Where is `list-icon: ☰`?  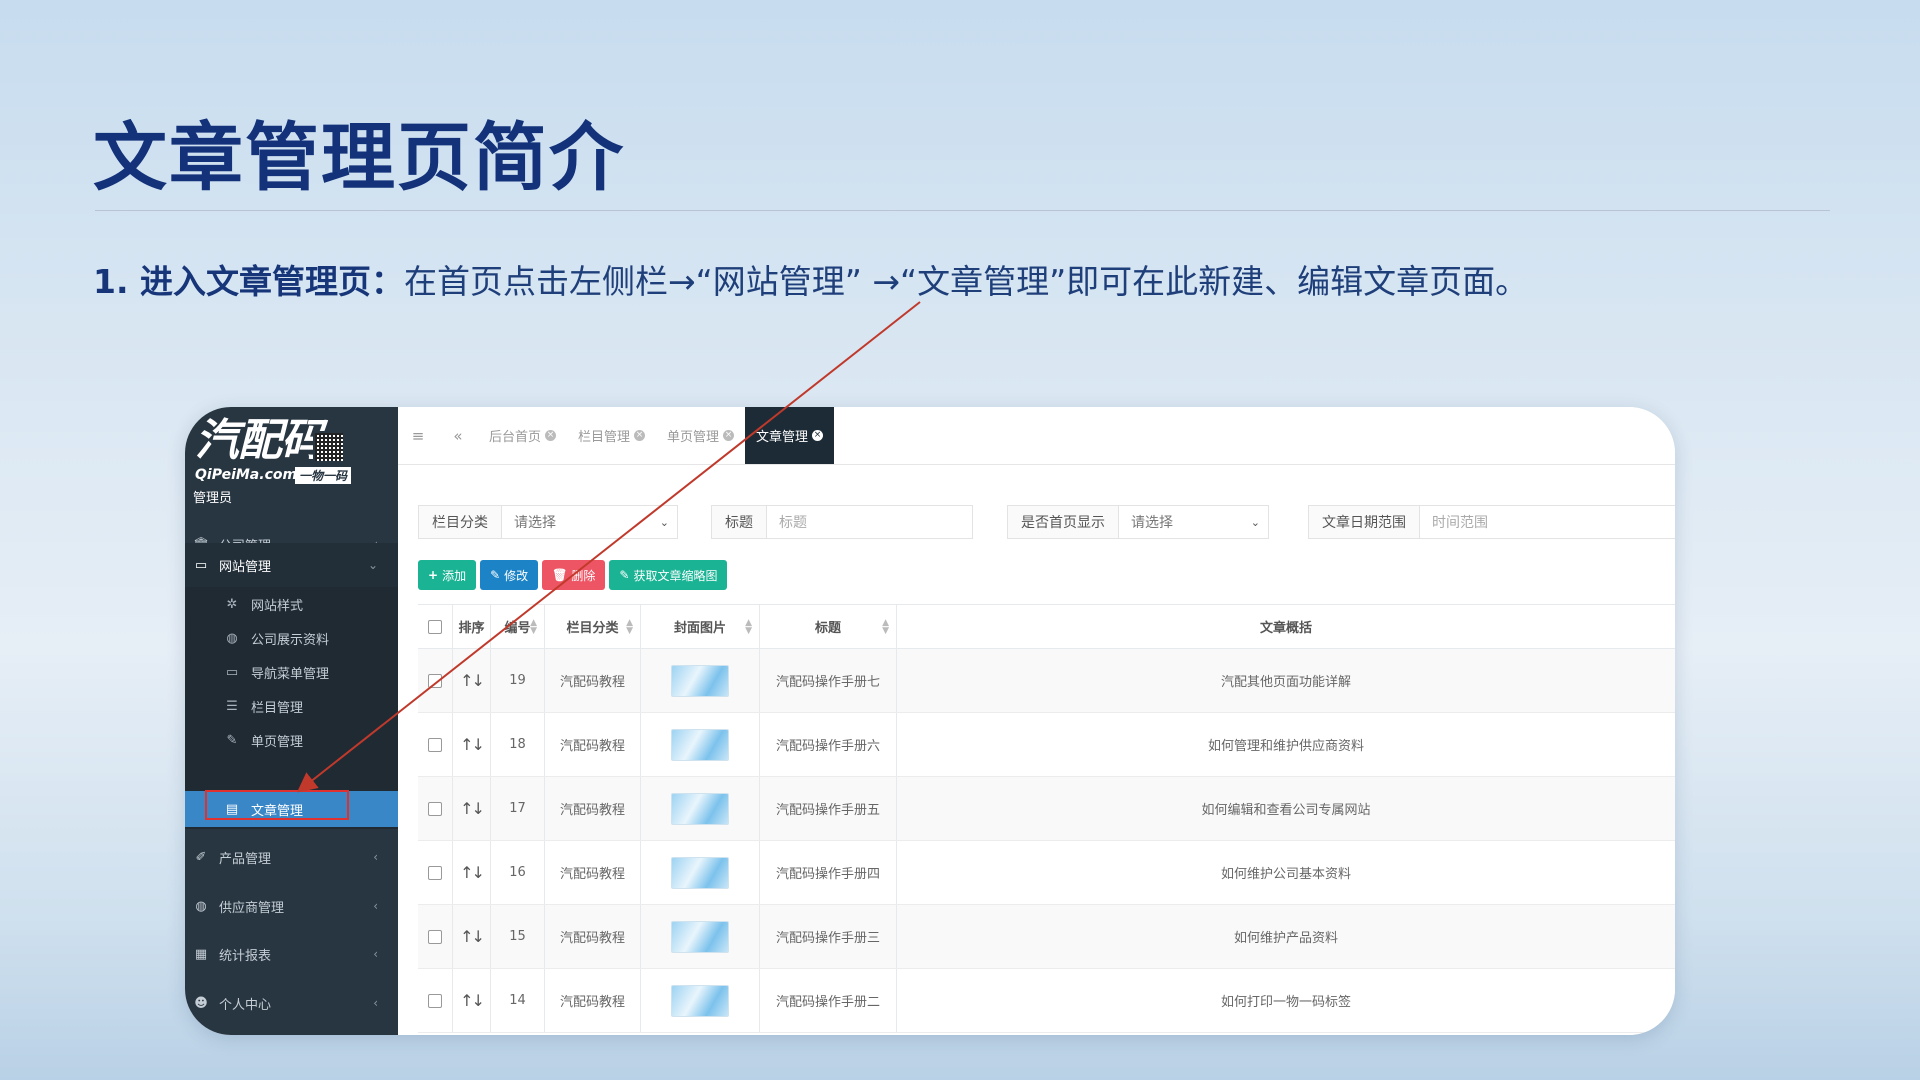 list-icon: ☰ is located at coordinates (232, 706).